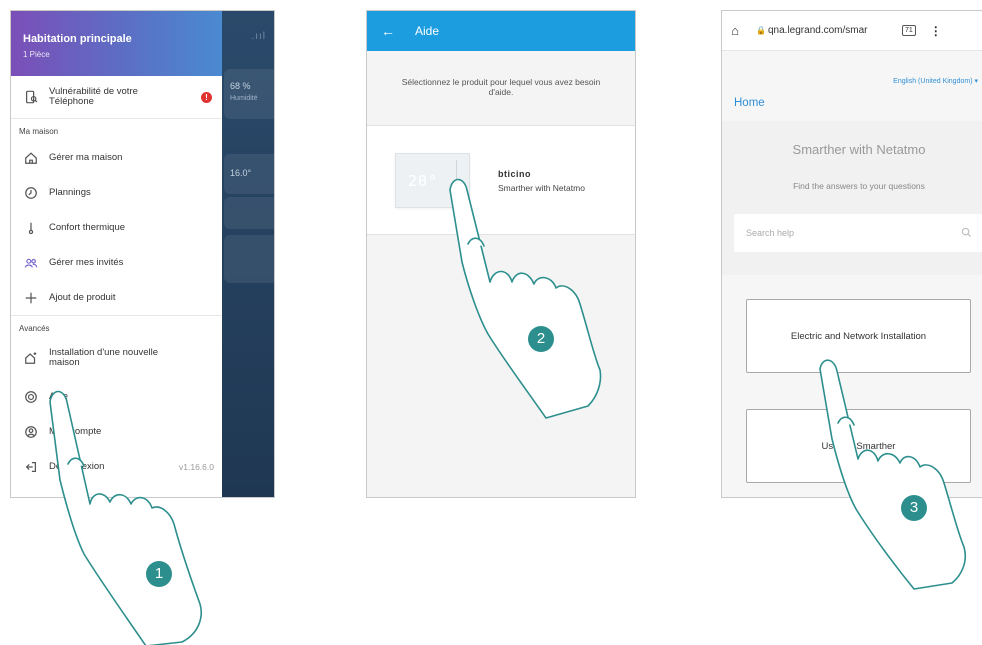 The height and width of the screenshot is (645, 982). Describe the element at coordinates (241, 173) in the screenshot. I see `temperature-value: 16.0°` at that location.